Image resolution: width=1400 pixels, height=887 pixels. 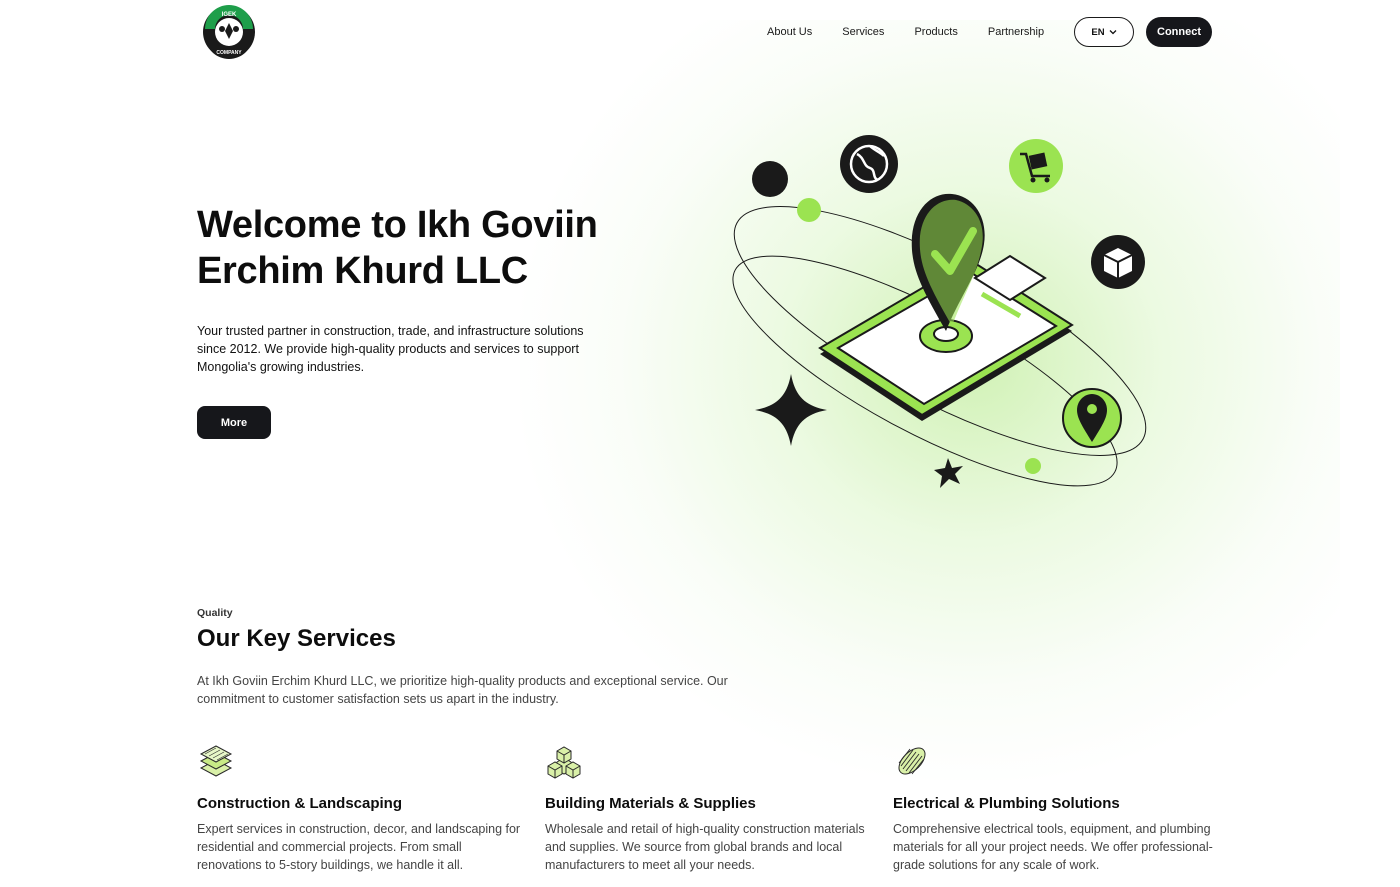 I want to click on cart-icon, so click(x=1036, y=166).